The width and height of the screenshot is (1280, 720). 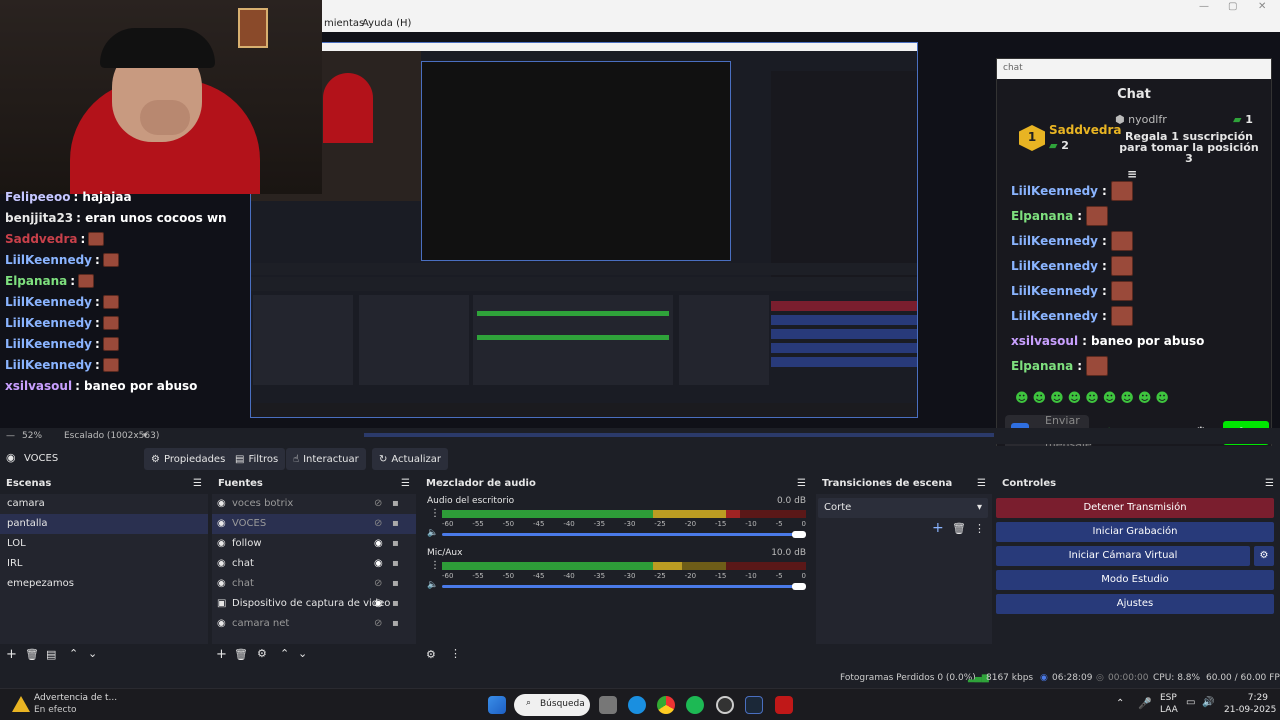 I want to click on source-item: ◉ chat ⊘ ▪, so click(x=314, y=584).